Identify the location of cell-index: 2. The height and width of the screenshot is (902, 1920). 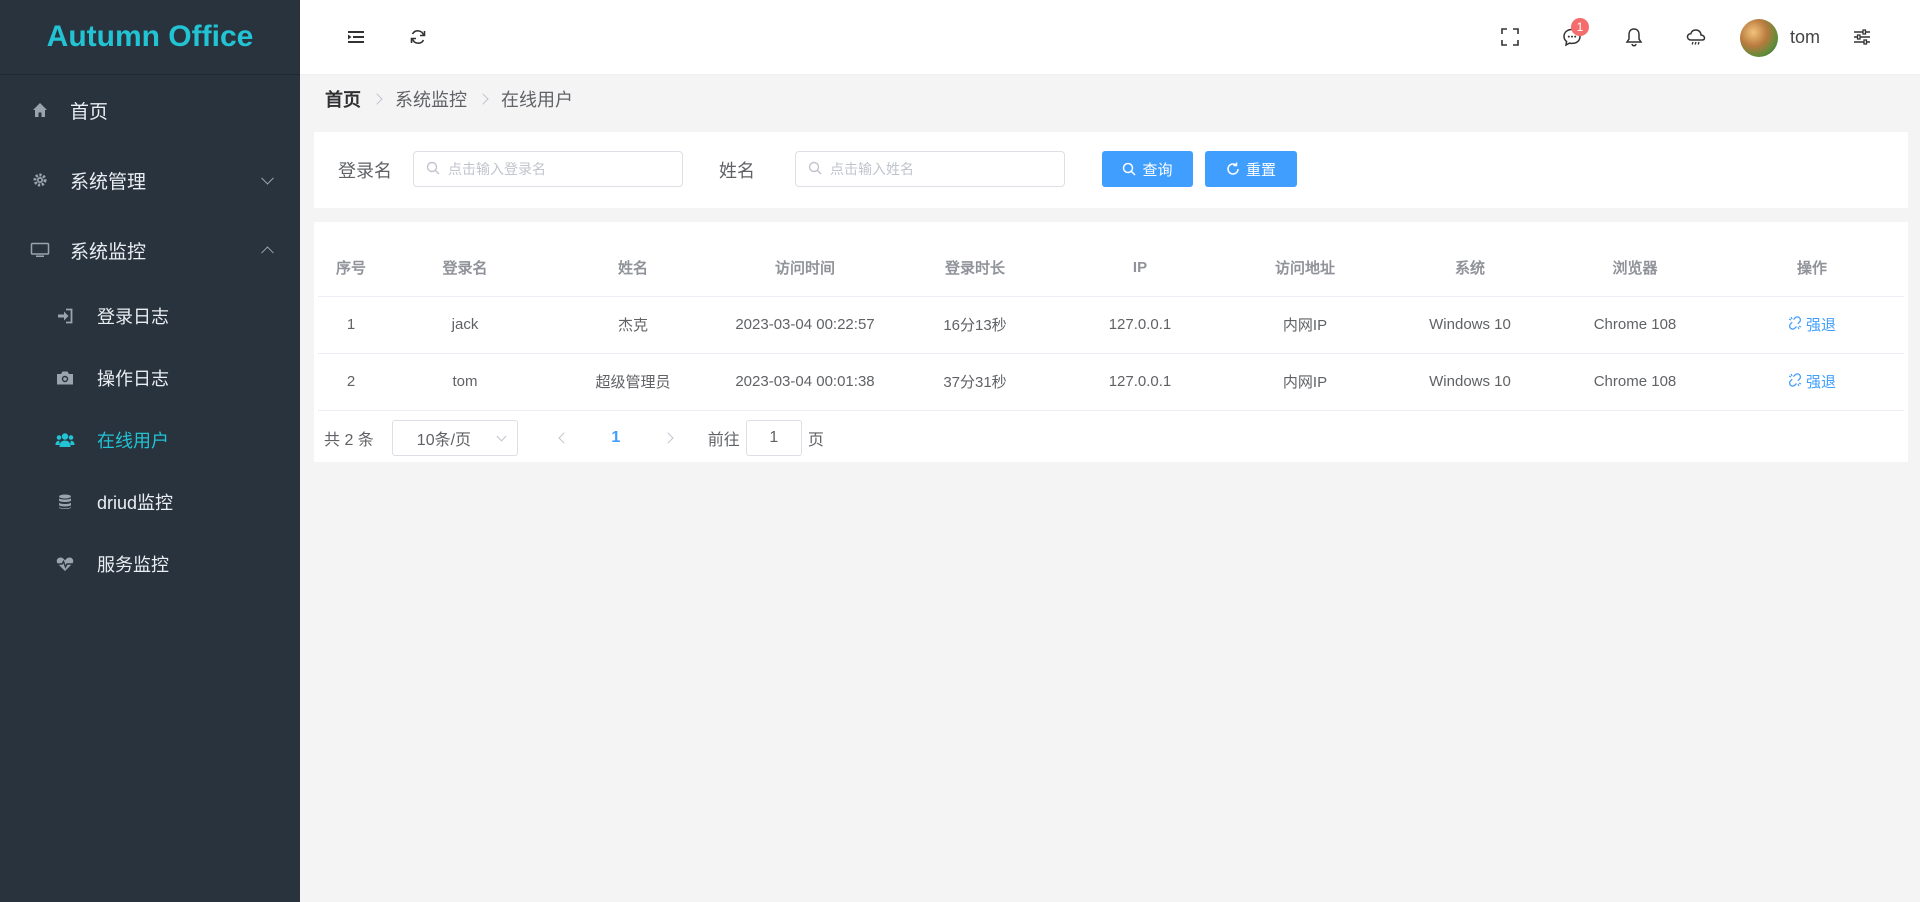
(351, 382).